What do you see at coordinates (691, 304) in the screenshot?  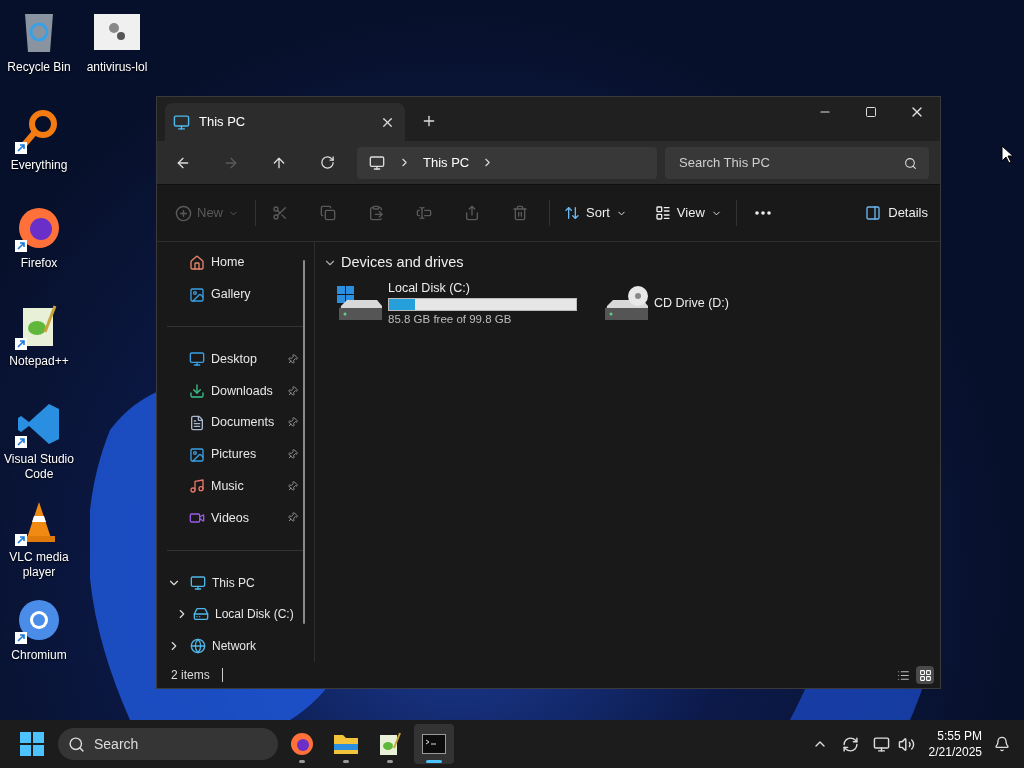 I see `drive-name: CD Drive (D:)` at bounding box center [691, 304].